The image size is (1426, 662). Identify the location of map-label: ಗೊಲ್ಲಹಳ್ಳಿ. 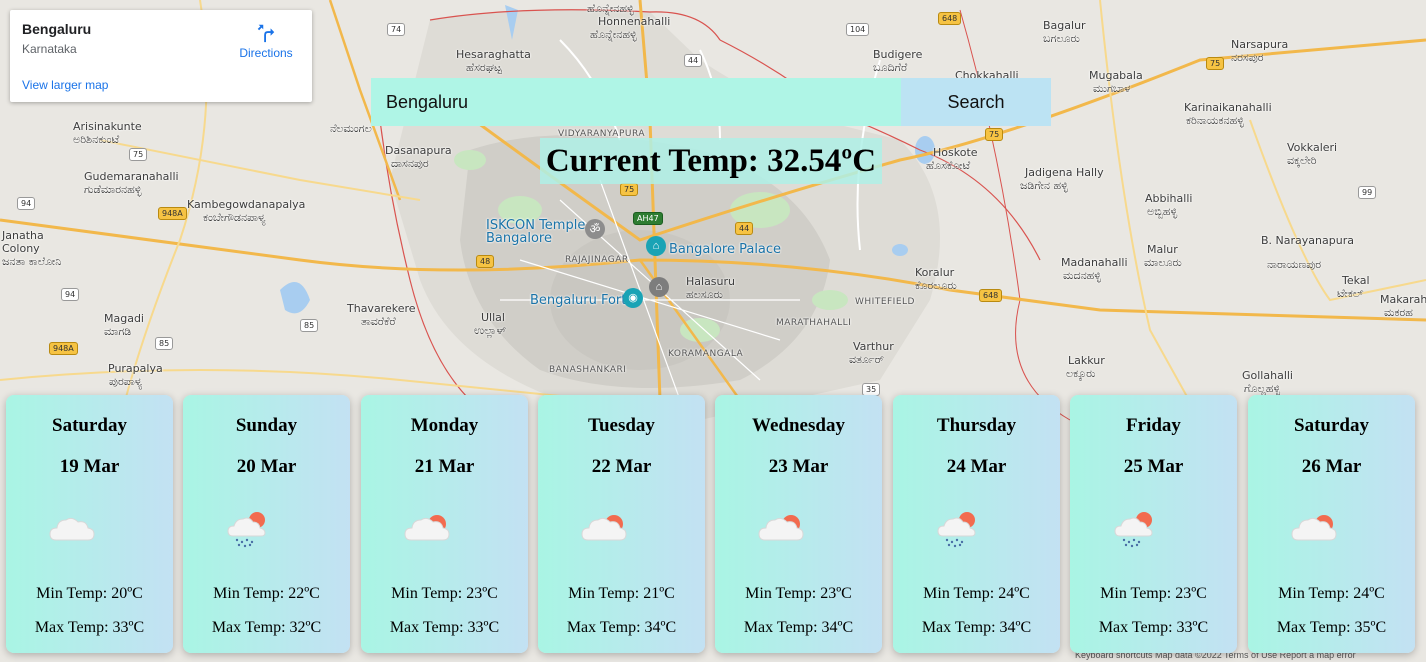
(1262, 388).